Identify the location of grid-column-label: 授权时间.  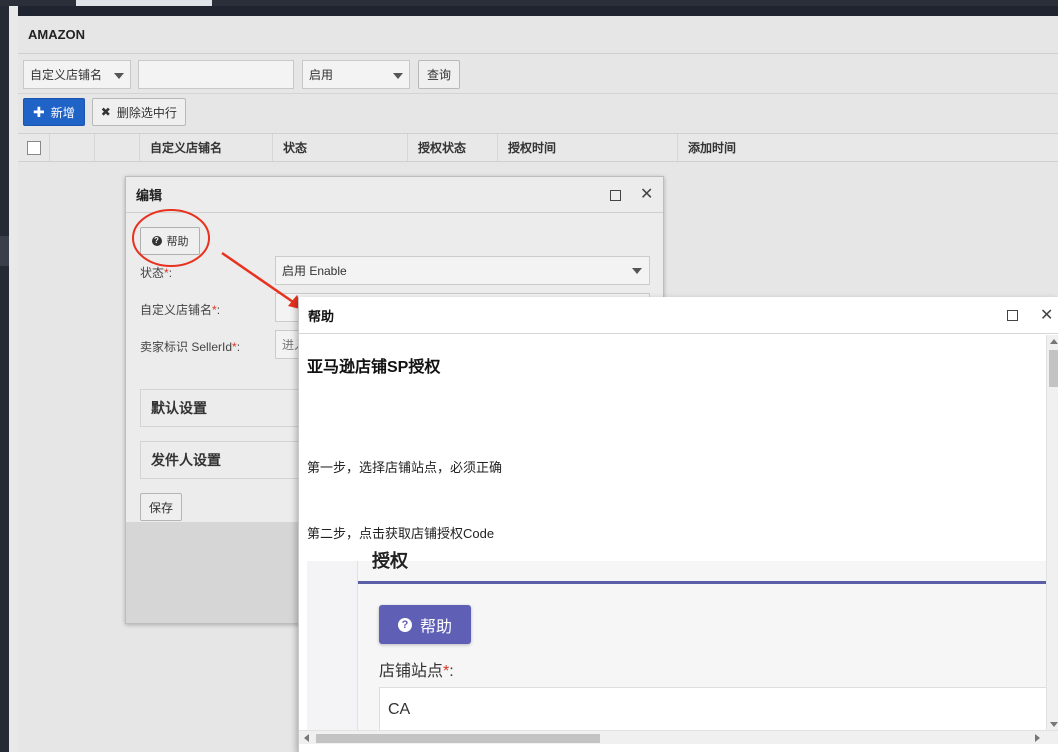
(532, 148).